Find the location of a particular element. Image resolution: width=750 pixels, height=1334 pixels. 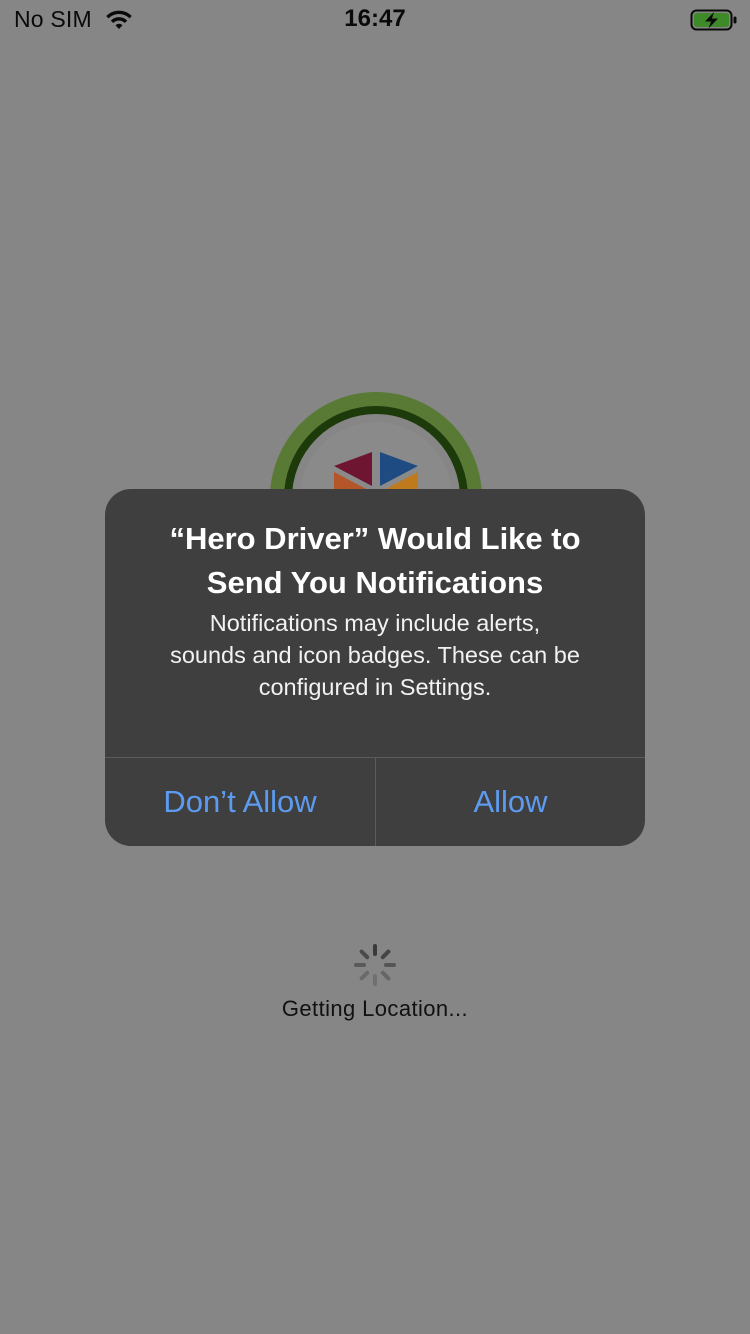

dont-allow-button: Don’t Allow is located at coordinates (240, 802).